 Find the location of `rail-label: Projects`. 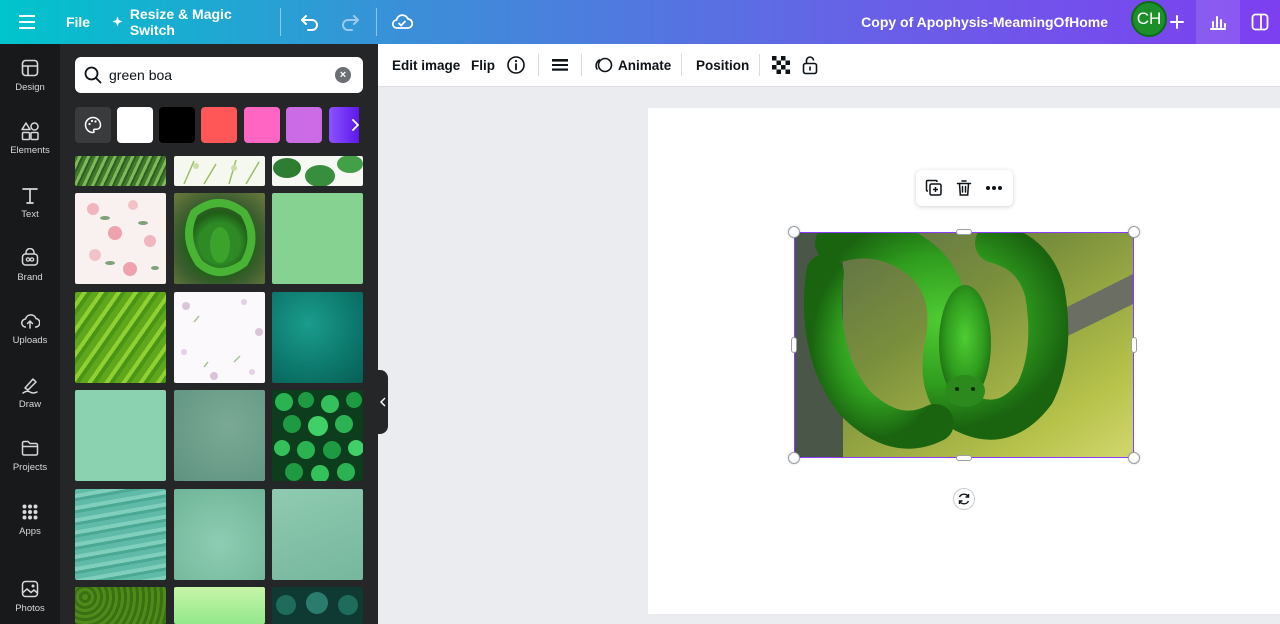

rail-label: Projects is located at coordinates (30, 467).